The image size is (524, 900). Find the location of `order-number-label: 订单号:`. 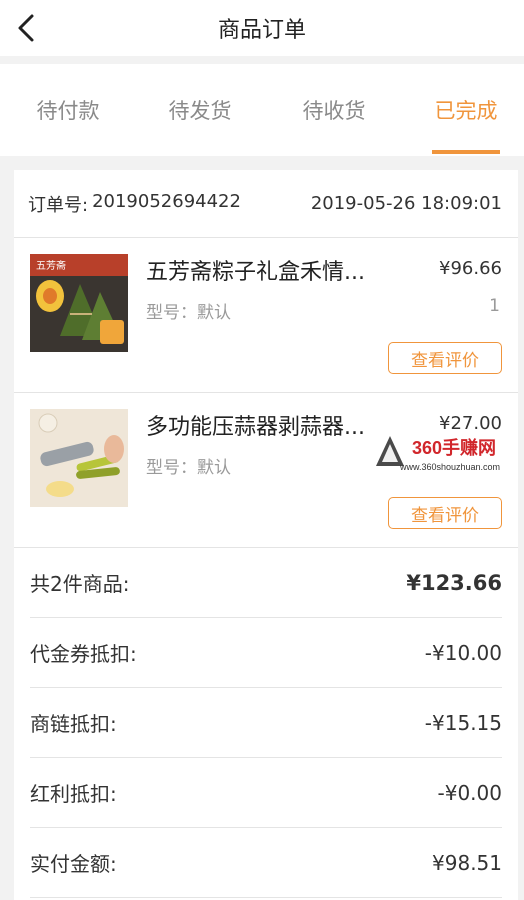

order-number-label: 订单号: is located at coordinates (58, 205).